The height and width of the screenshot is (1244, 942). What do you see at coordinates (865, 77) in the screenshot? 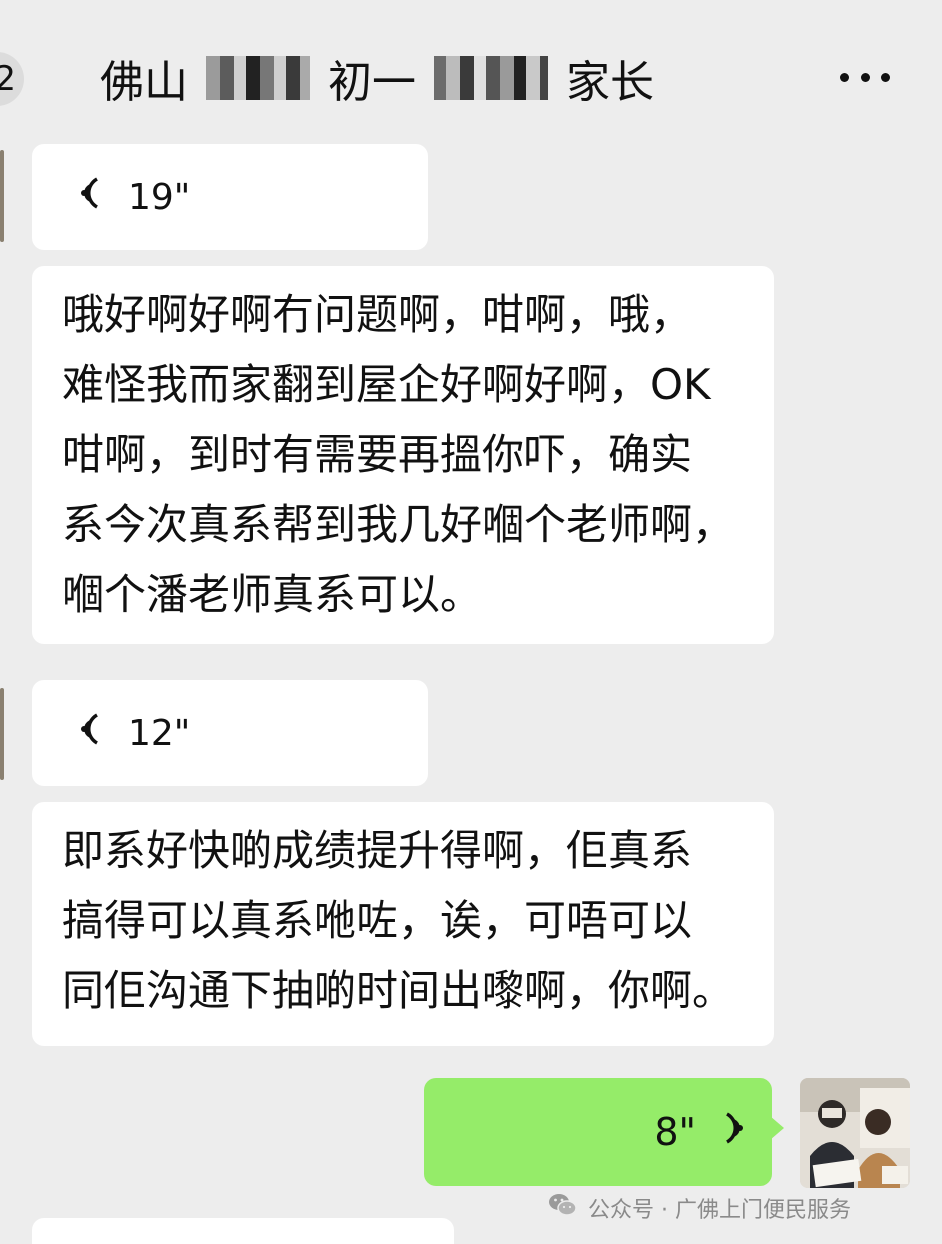
I see `more-horizontal-icon` at bounding box center [865, 77].